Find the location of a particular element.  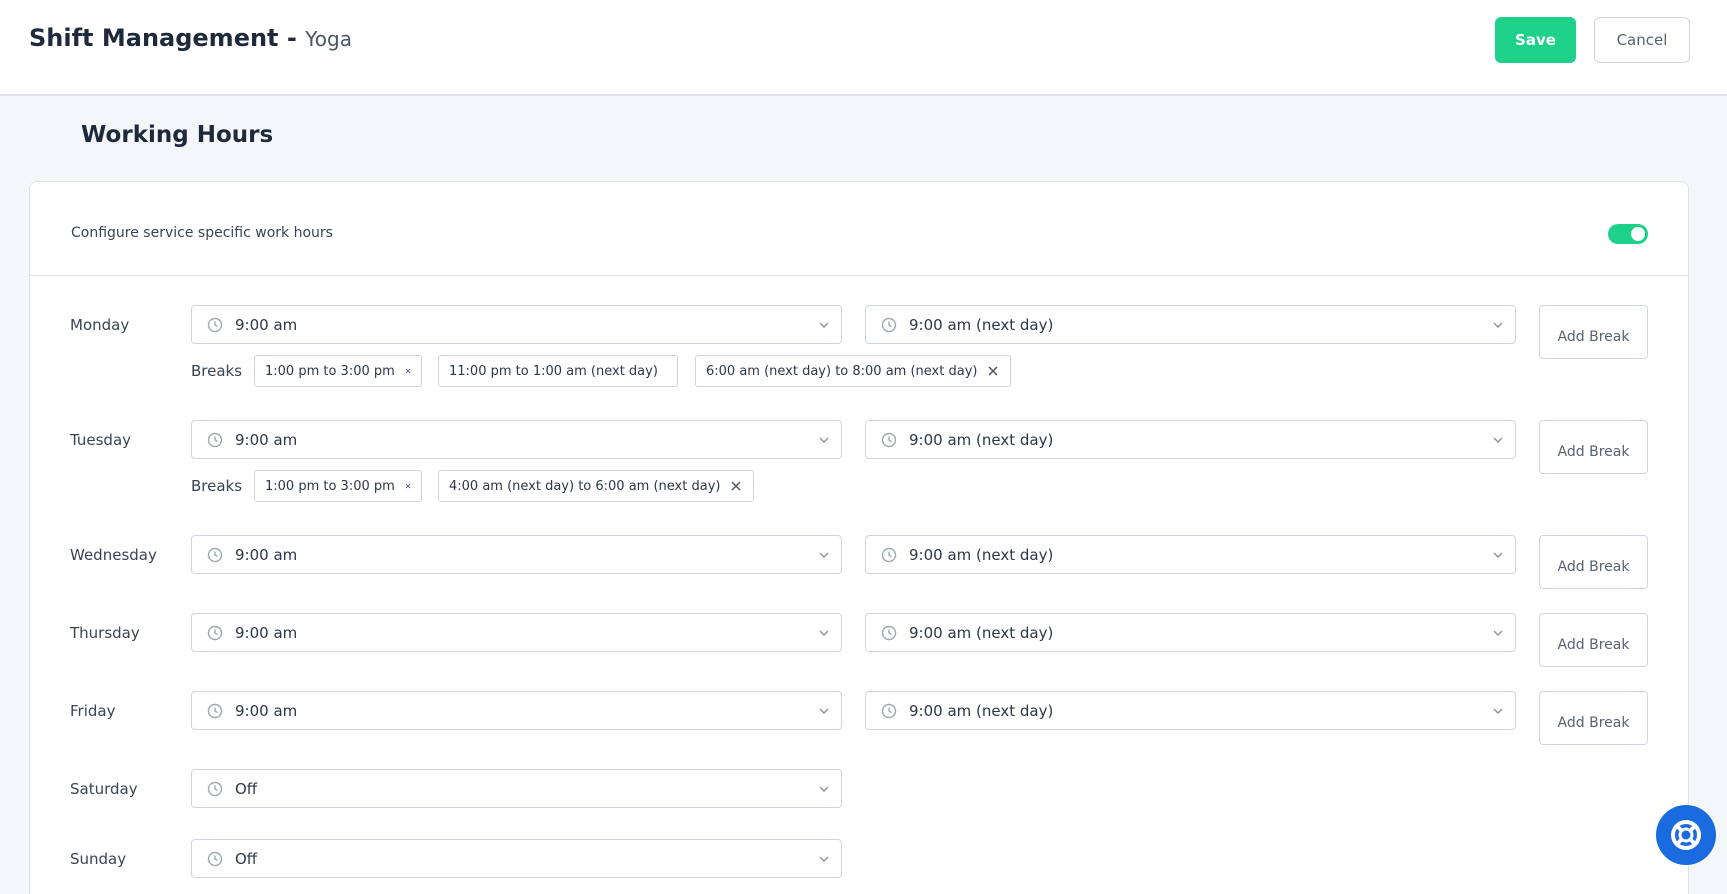

card-header: Configure service specific work hours is located at coordinates (859, 229).